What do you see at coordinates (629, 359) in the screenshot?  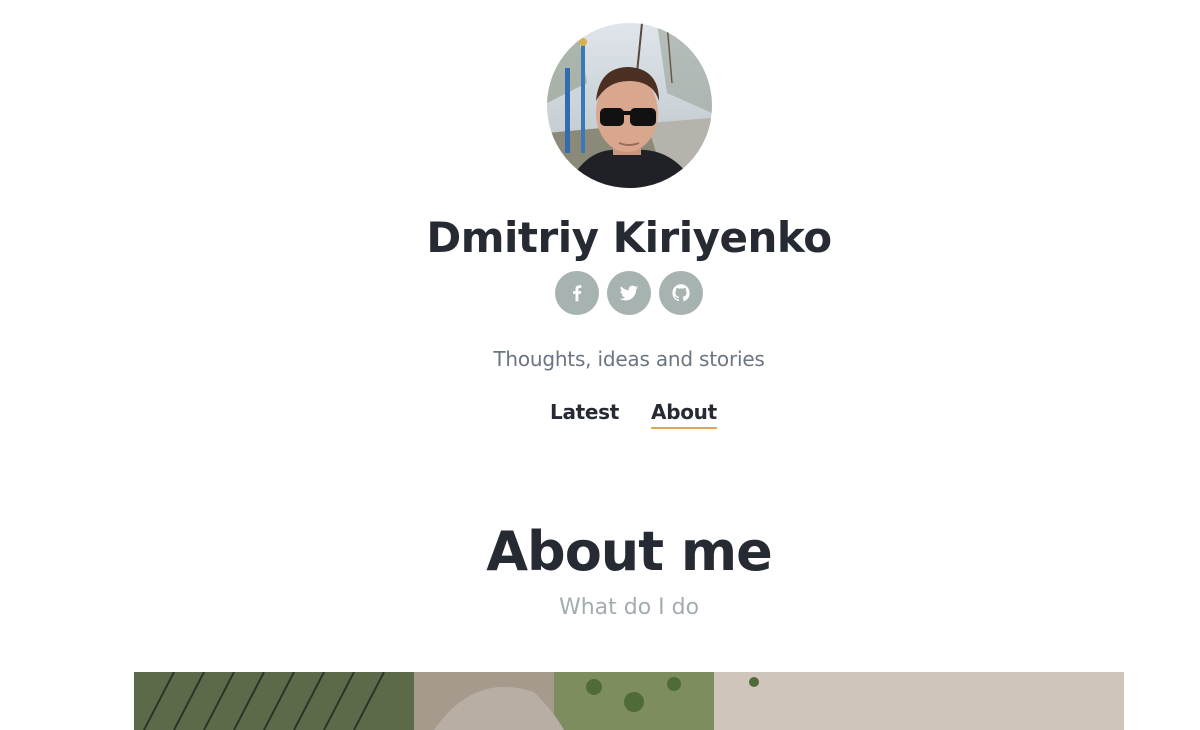 I see `site-tagline: Thoughts, ideas and stories` at bounding box center [629, 359].